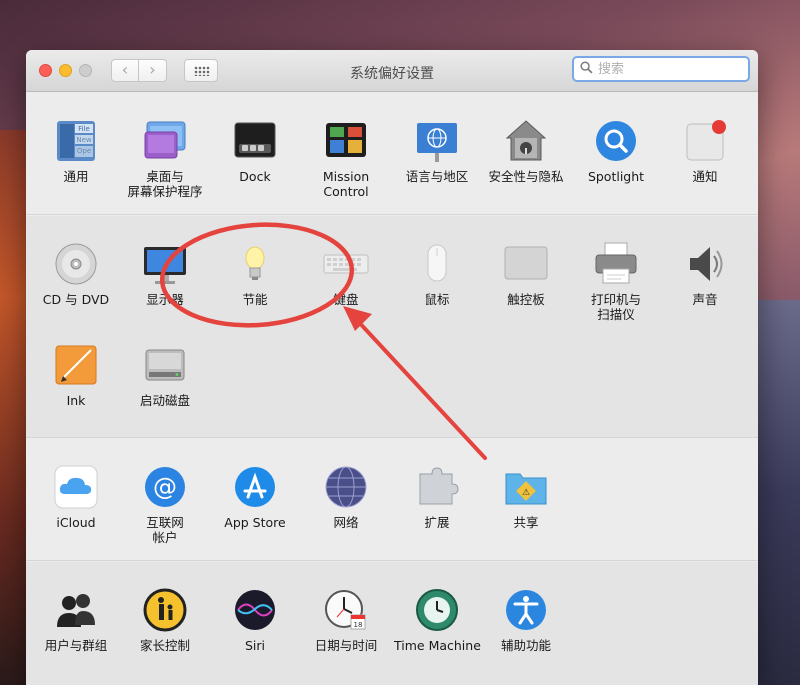 The width and height of the screenshot is (800, 685). Describe the element at coordinates (437, 151) in the screenshot. I see `pref-language: 语言与地区` at that location.